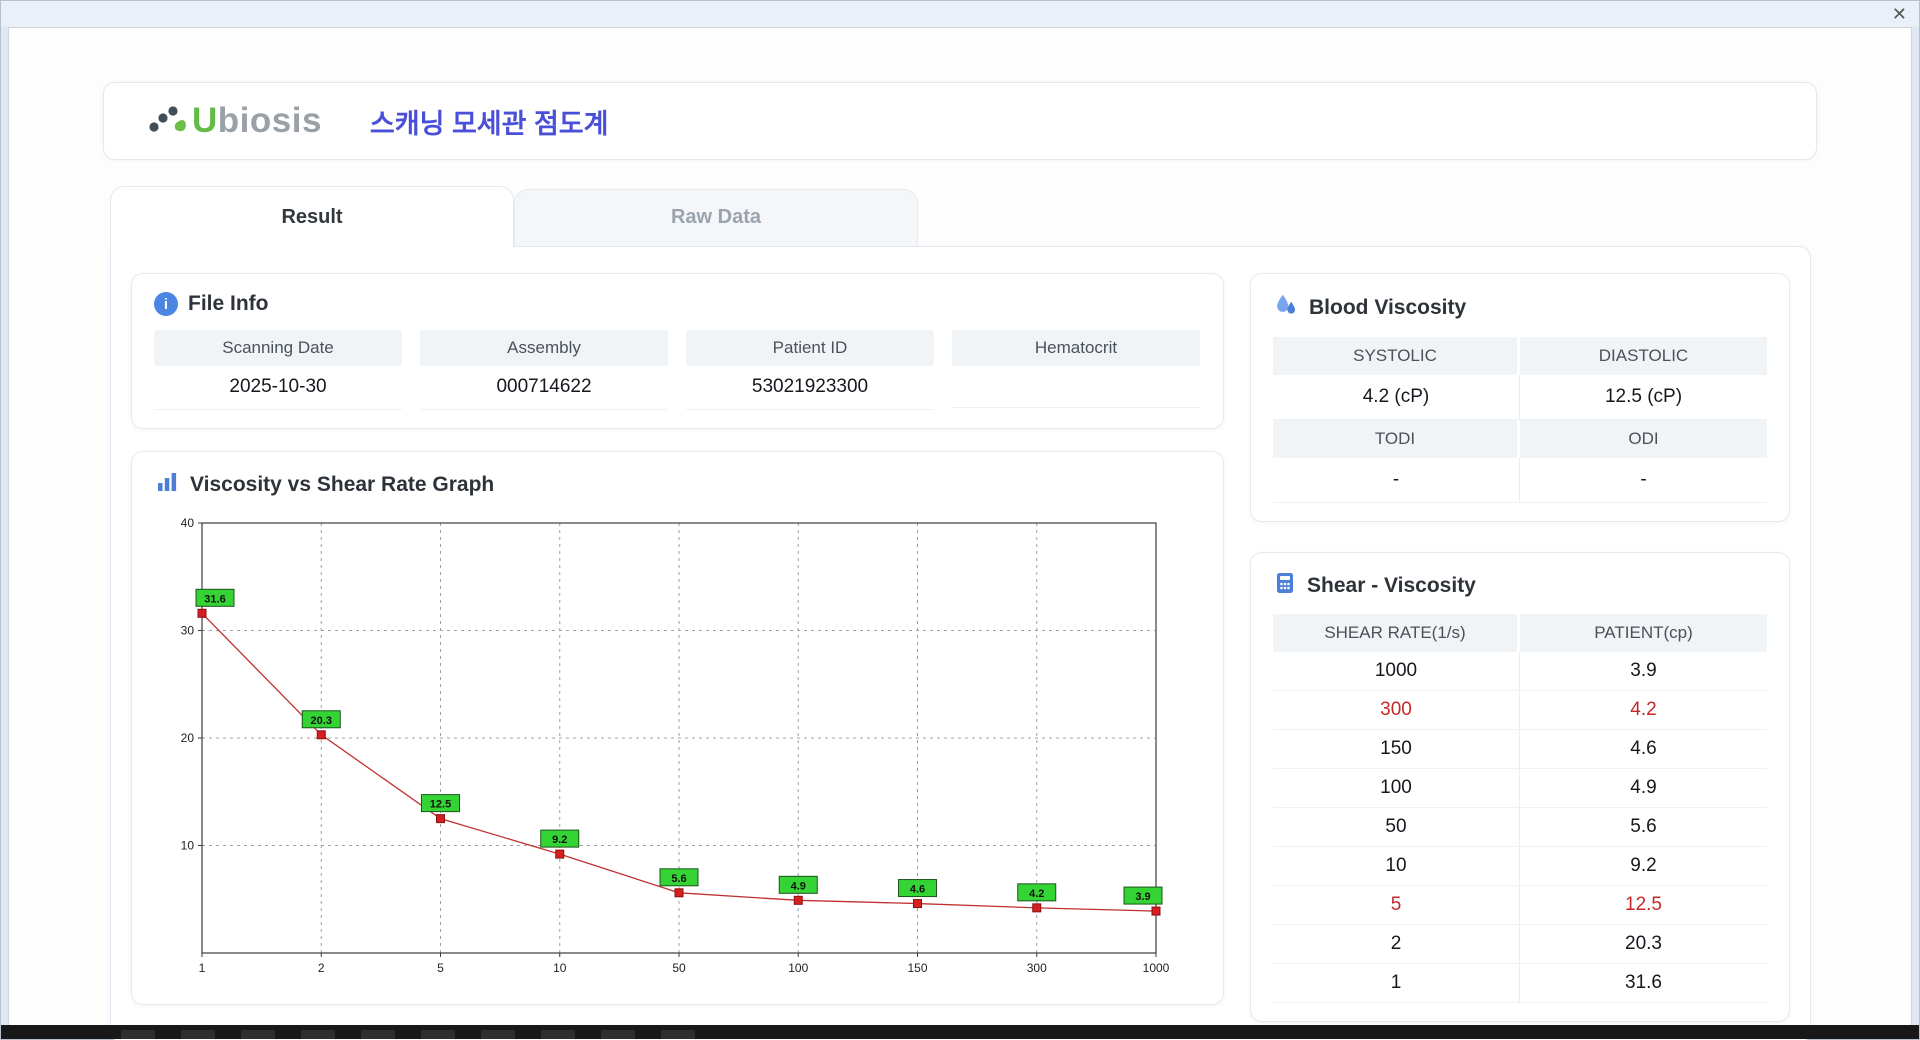 This screenshot has width=1920, height=1040. What do you see at coordinates (1396, 788) in the screenshot?
I see `cell-shear-rate: 100` at bounding box center [1396, 788].